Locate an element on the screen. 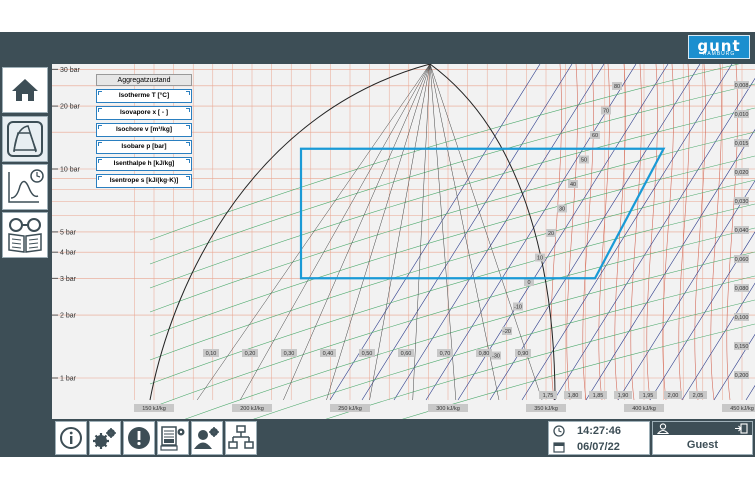  isotherm-label: -30 is located at coordinates (496, 357).